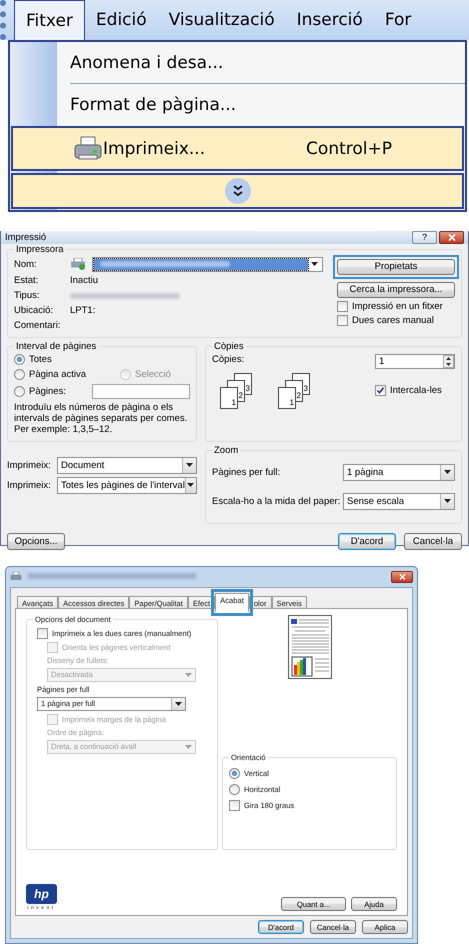 Image resolution: width=469 pixels, height=944 pixels. What do you see at coordinates (40, 359) in the screenshot?
I see `radio-label: Totes` at bounding box center [40, 359].